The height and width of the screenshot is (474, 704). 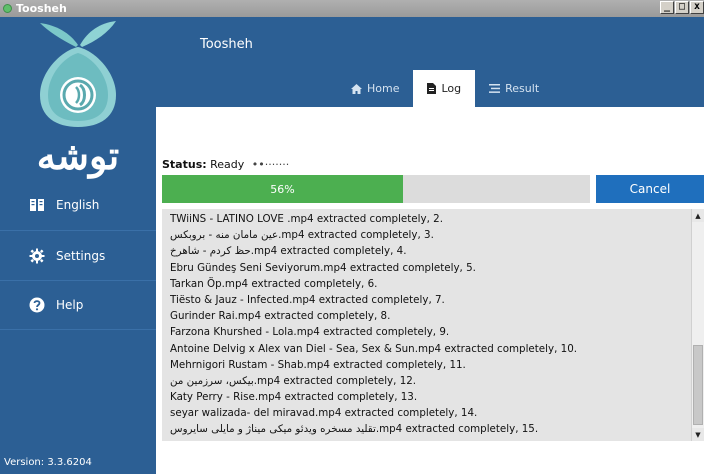 I want to click on status-dots: ••·······, so click(x=270, y=164).